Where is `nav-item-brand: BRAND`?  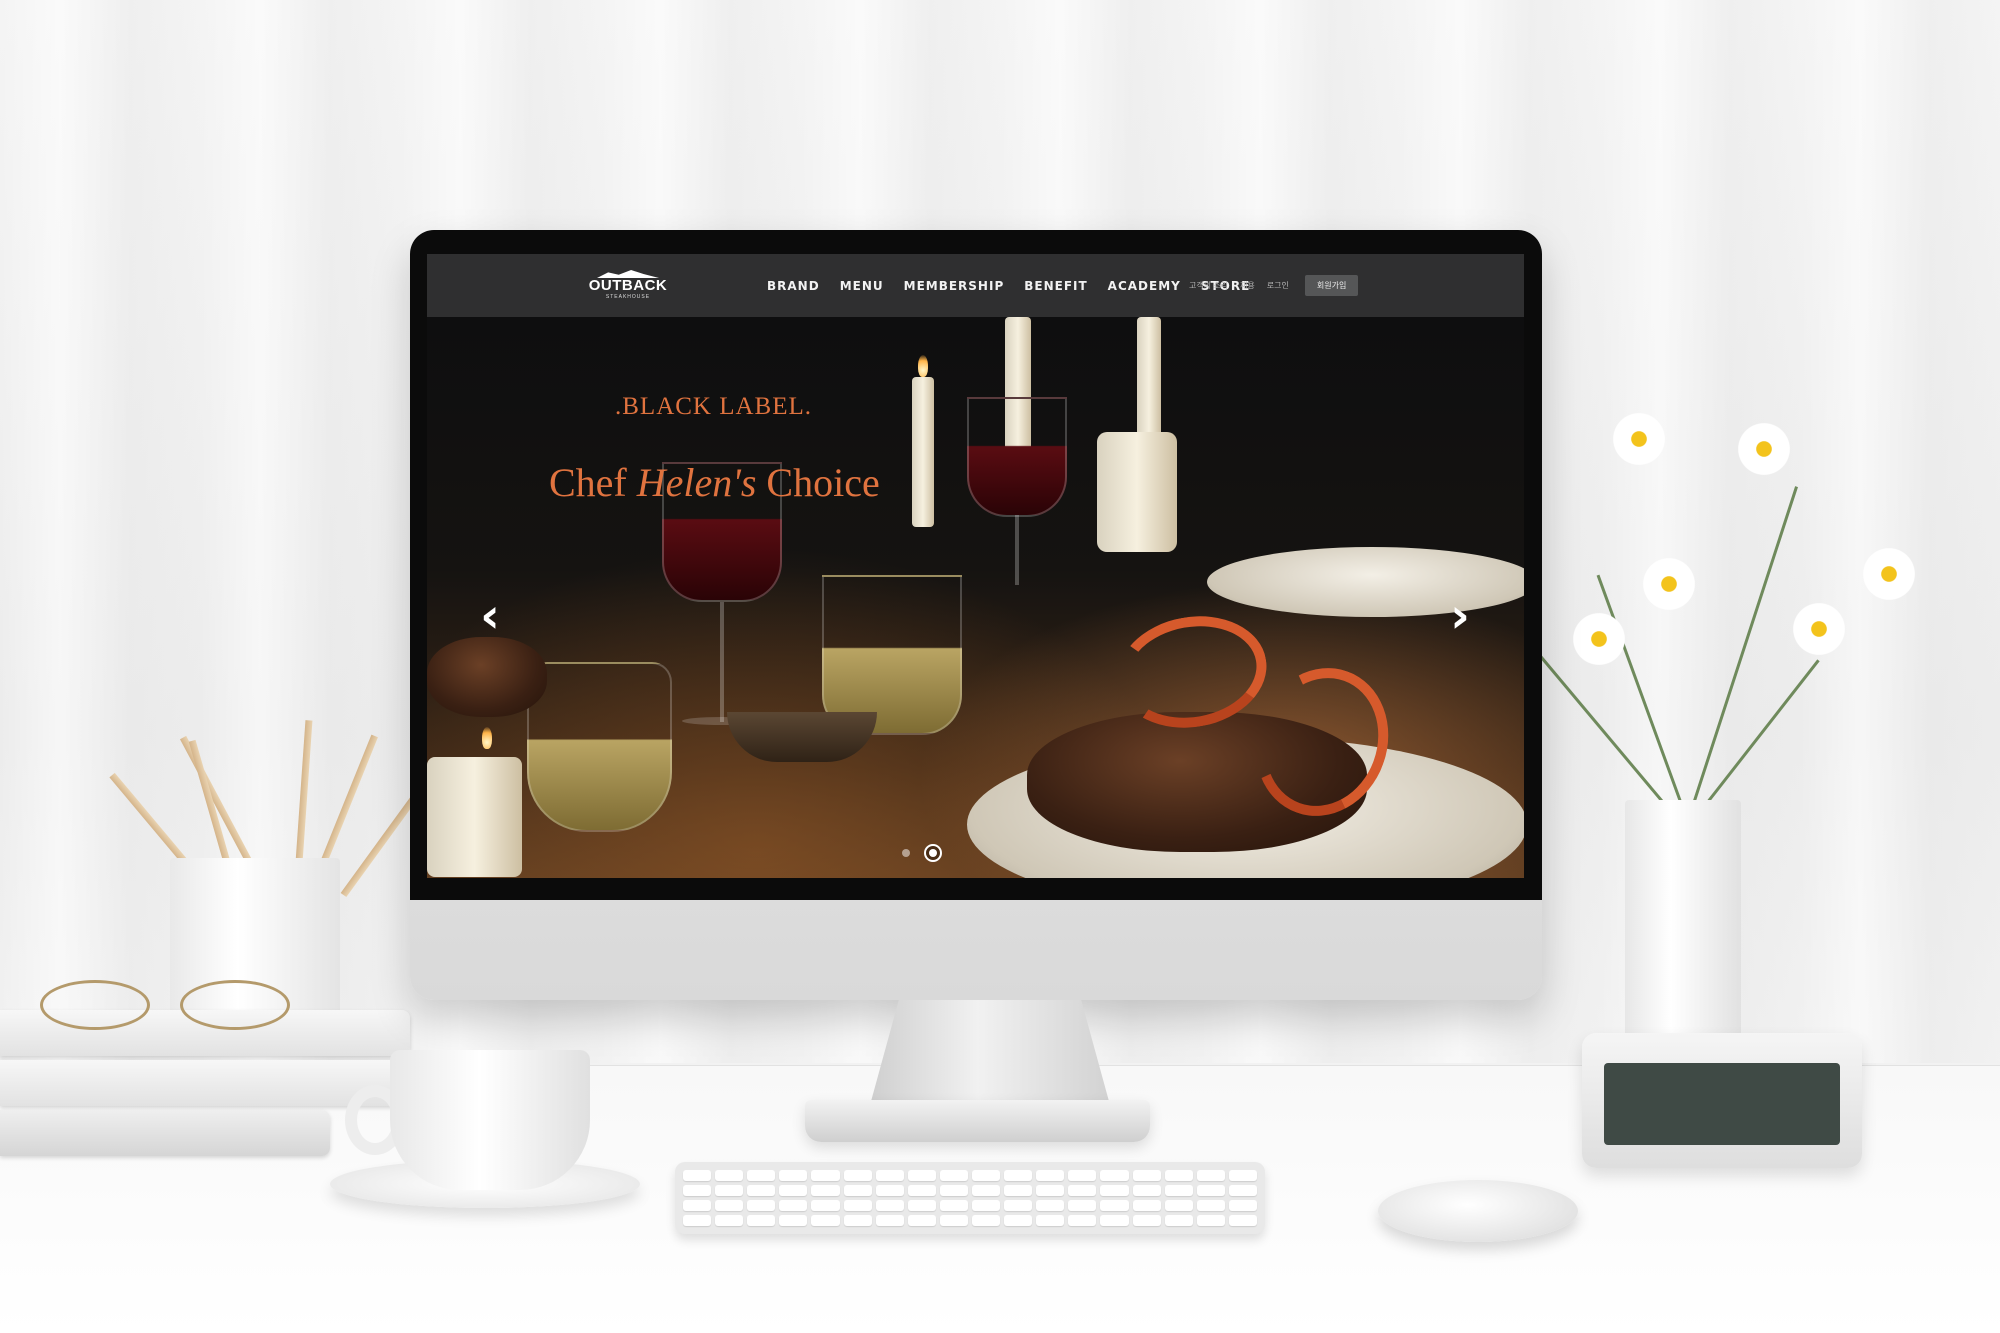
nav-item-brand: BRAND is located at coordinates (793, 286).